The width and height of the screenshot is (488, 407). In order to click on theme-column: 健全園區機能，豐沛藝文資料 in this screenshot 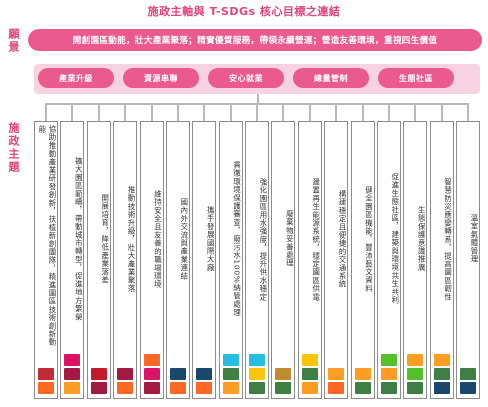, I will do `click(362, 260)`.